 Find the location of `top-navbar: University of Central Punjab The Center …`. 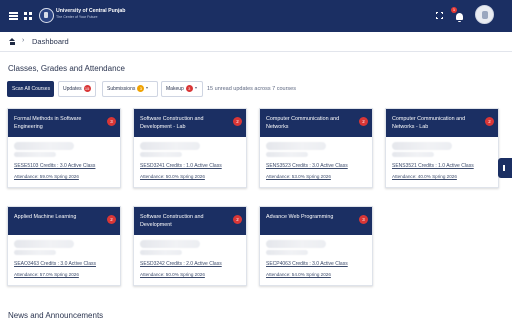

top-navbar: University of Central Punjab The Center … is located at coordinates (256, 16).